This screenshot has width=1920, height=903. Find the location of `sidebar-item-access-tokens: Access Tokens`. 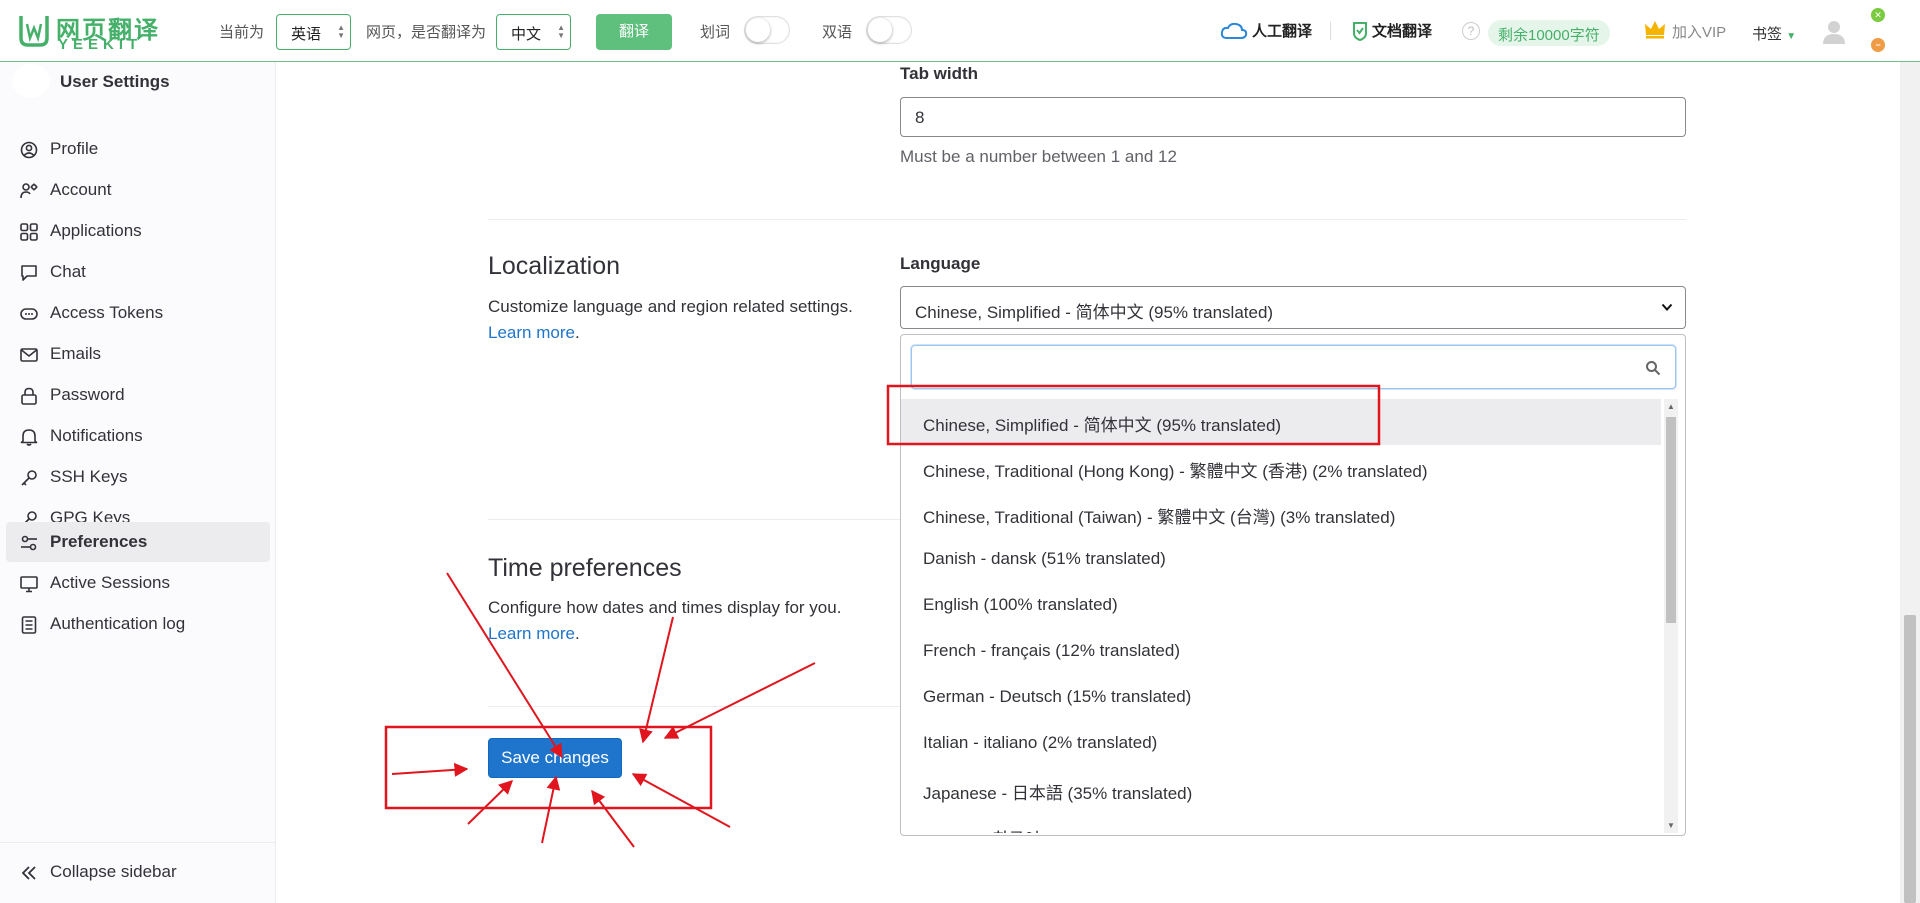

sidebar-item-access-tokens: Access Tokens is located at coordinates (138, 313).